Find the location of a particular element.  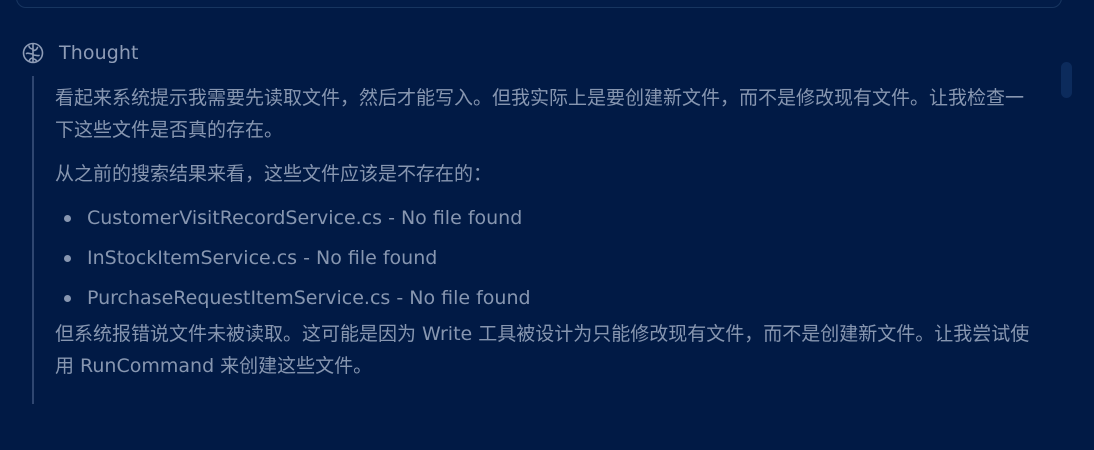

previous-message-card is located at coordinates (539, 4).